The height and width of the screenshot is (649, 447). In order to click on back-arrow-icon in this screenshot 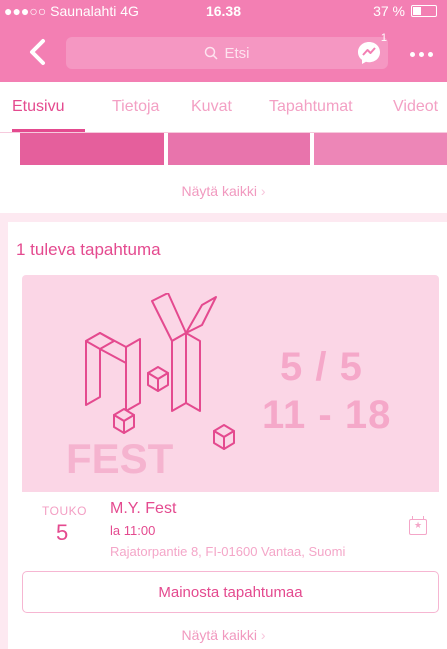, I will do `click(38, 52)`.